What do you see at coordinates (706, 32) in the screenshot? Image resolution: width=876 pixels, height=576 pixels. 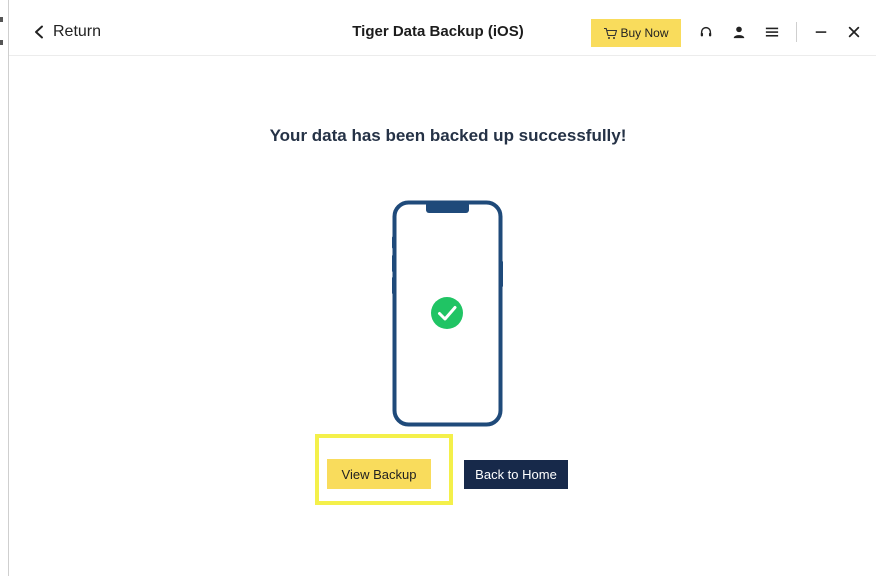 I see `headset-icon` at bounding box center [706, 32].